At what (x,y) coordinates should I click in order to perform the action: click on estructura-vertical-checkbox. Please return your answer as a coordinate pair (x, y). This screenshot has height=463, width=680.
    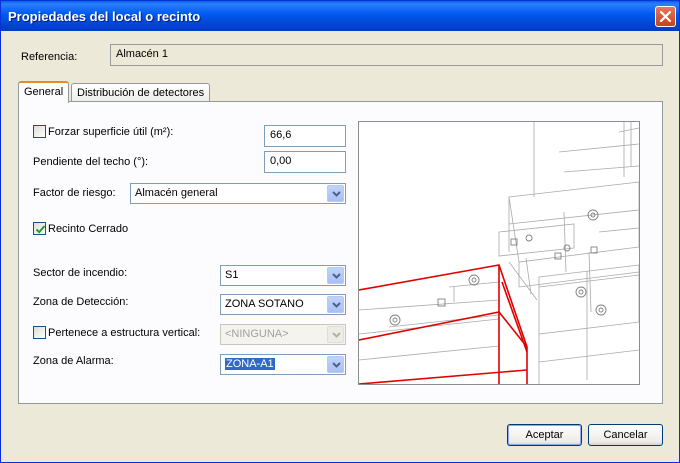
    Looking at the image, I should click on (39, 332).